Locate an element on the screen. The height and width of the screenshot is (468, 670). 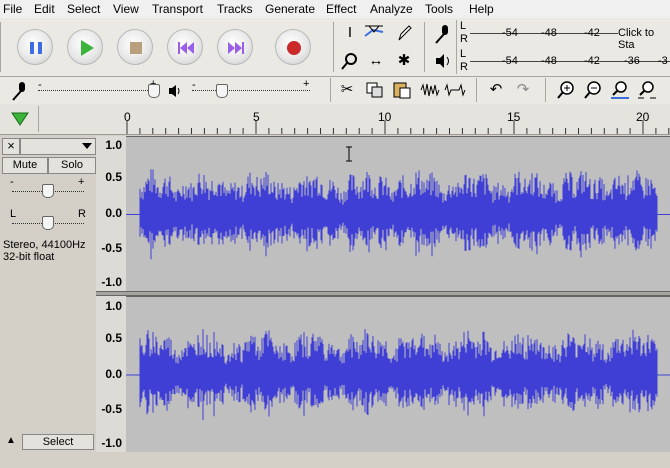
zoom-in-icon is located at coordinates (566, 90).